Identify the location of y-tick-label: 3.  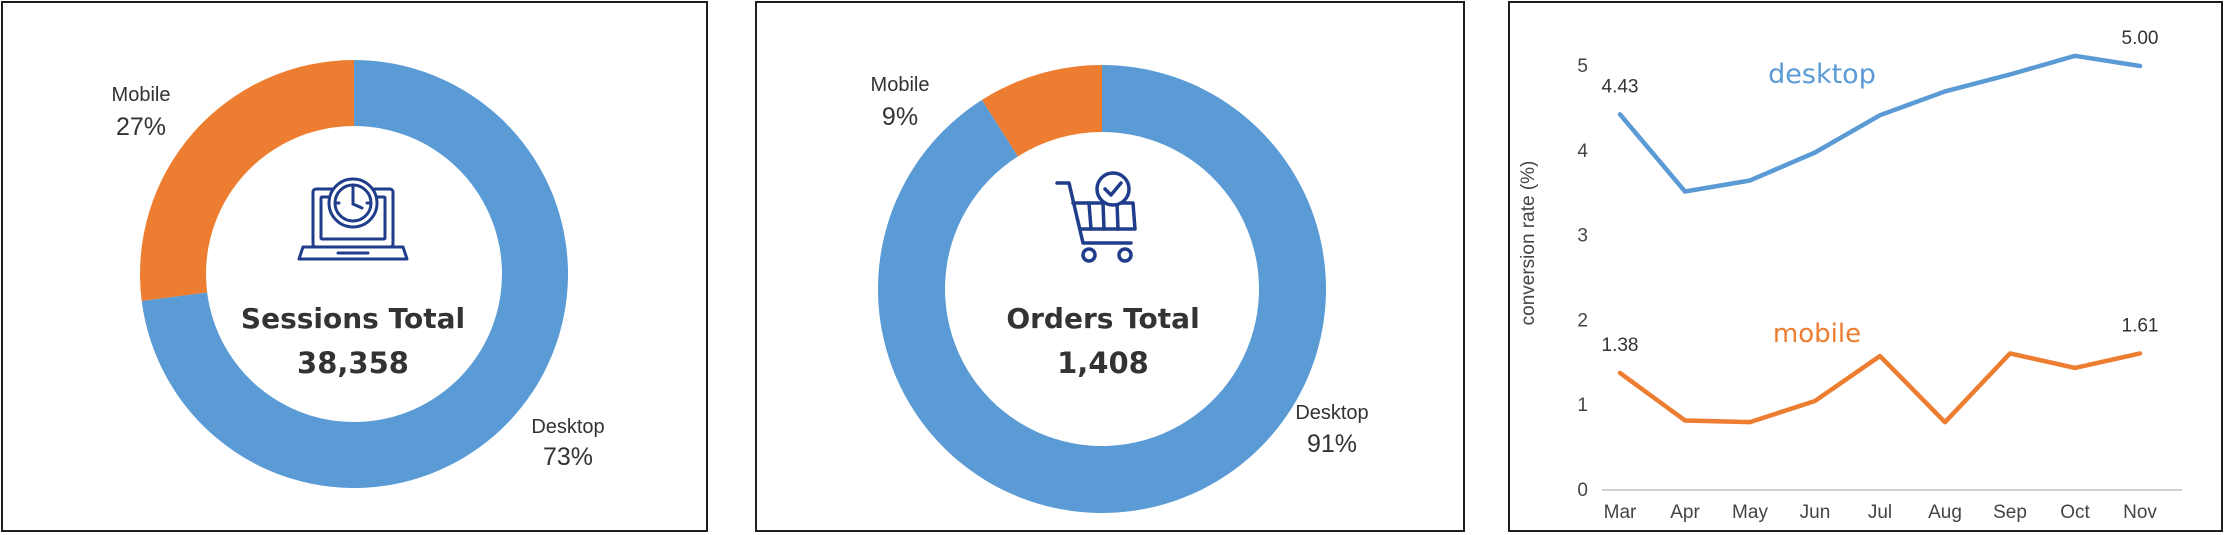
(1582, 236).